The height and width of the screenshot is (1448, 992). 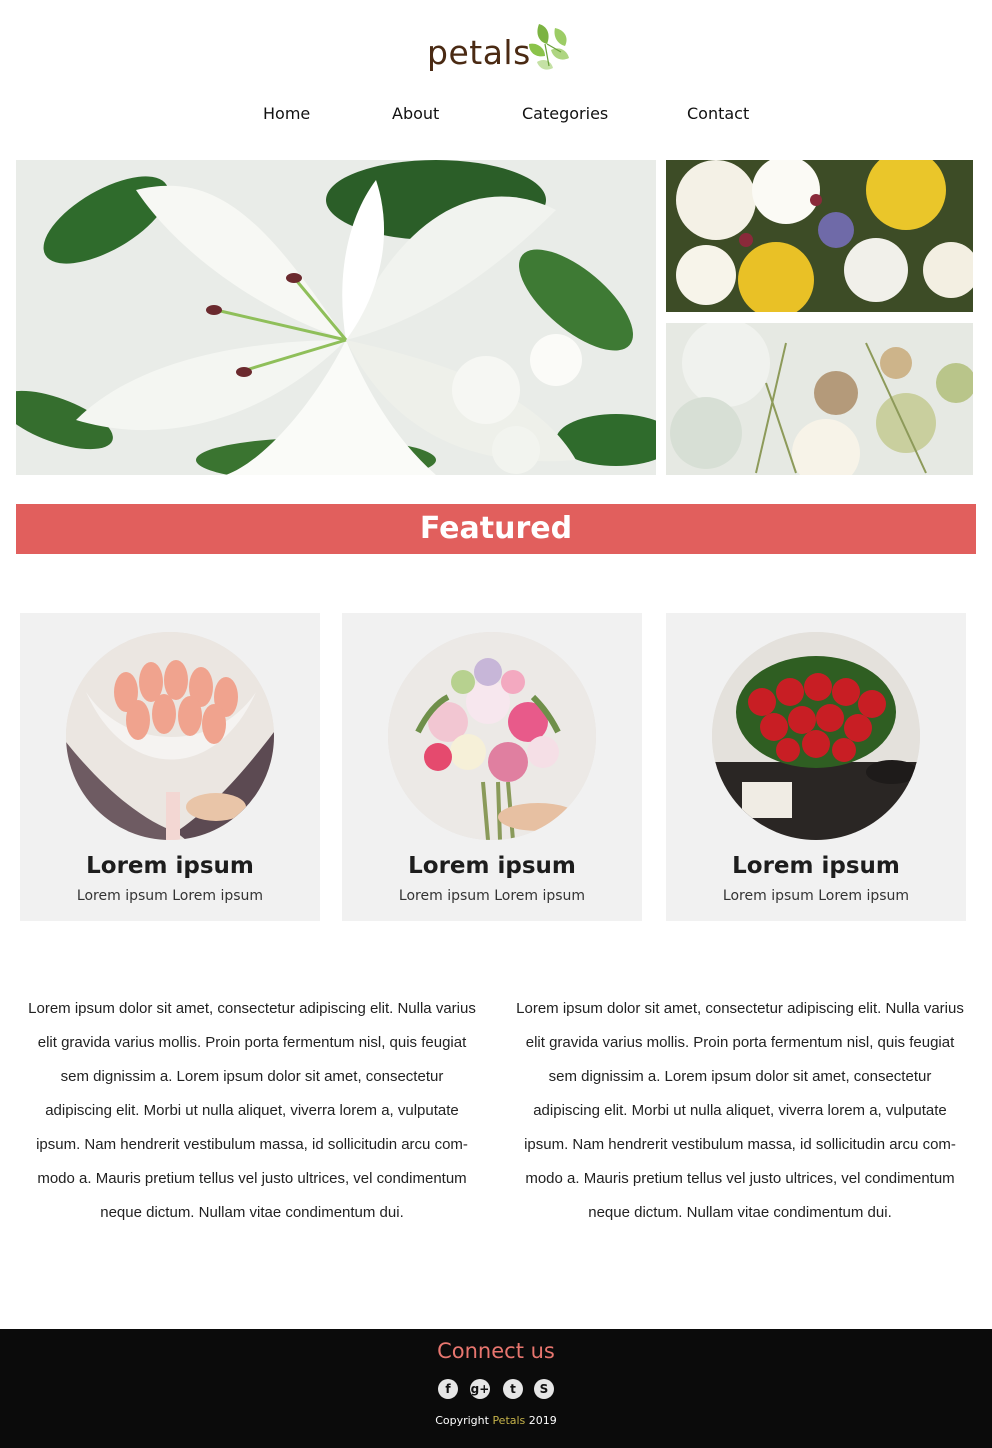 I want to click on copyright: Copyright Petals 2019, so click(x=496, y=1420).